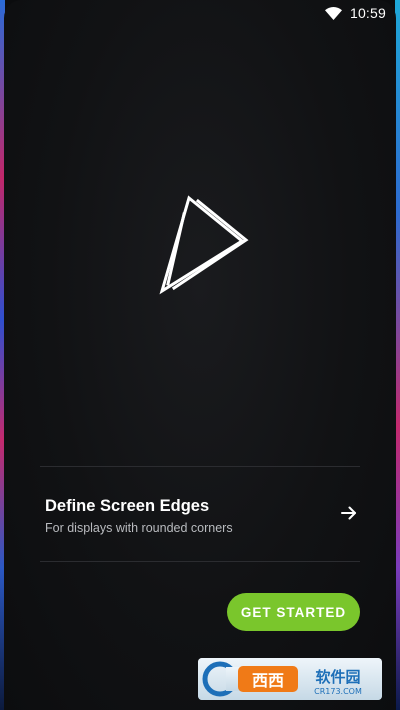 The height and width of the screenshot is (710, 400). What do you see at coordinates (204, 245) in the screenshot?
I see `triangle-play-logo-icon` at bounding box center [204, 245].